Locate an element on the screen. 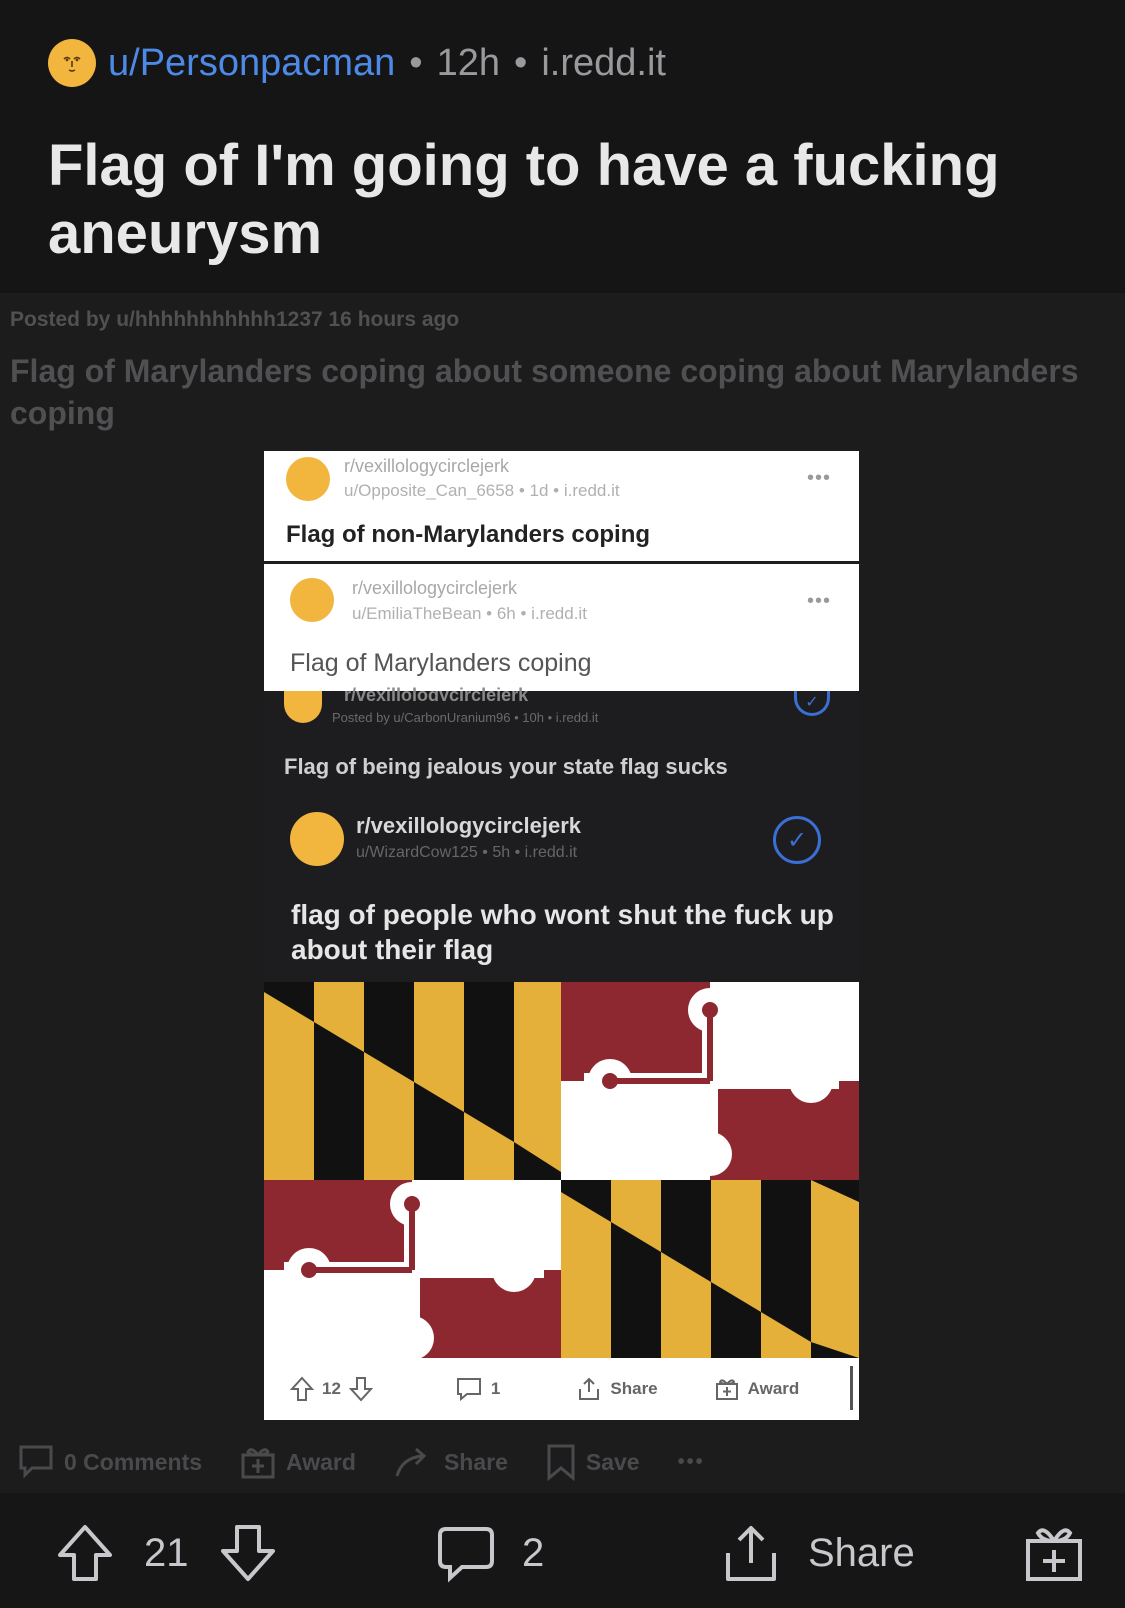 The width and height of the screenshot is (1125, 1608). face-icon is located at coordinates (72, 64).